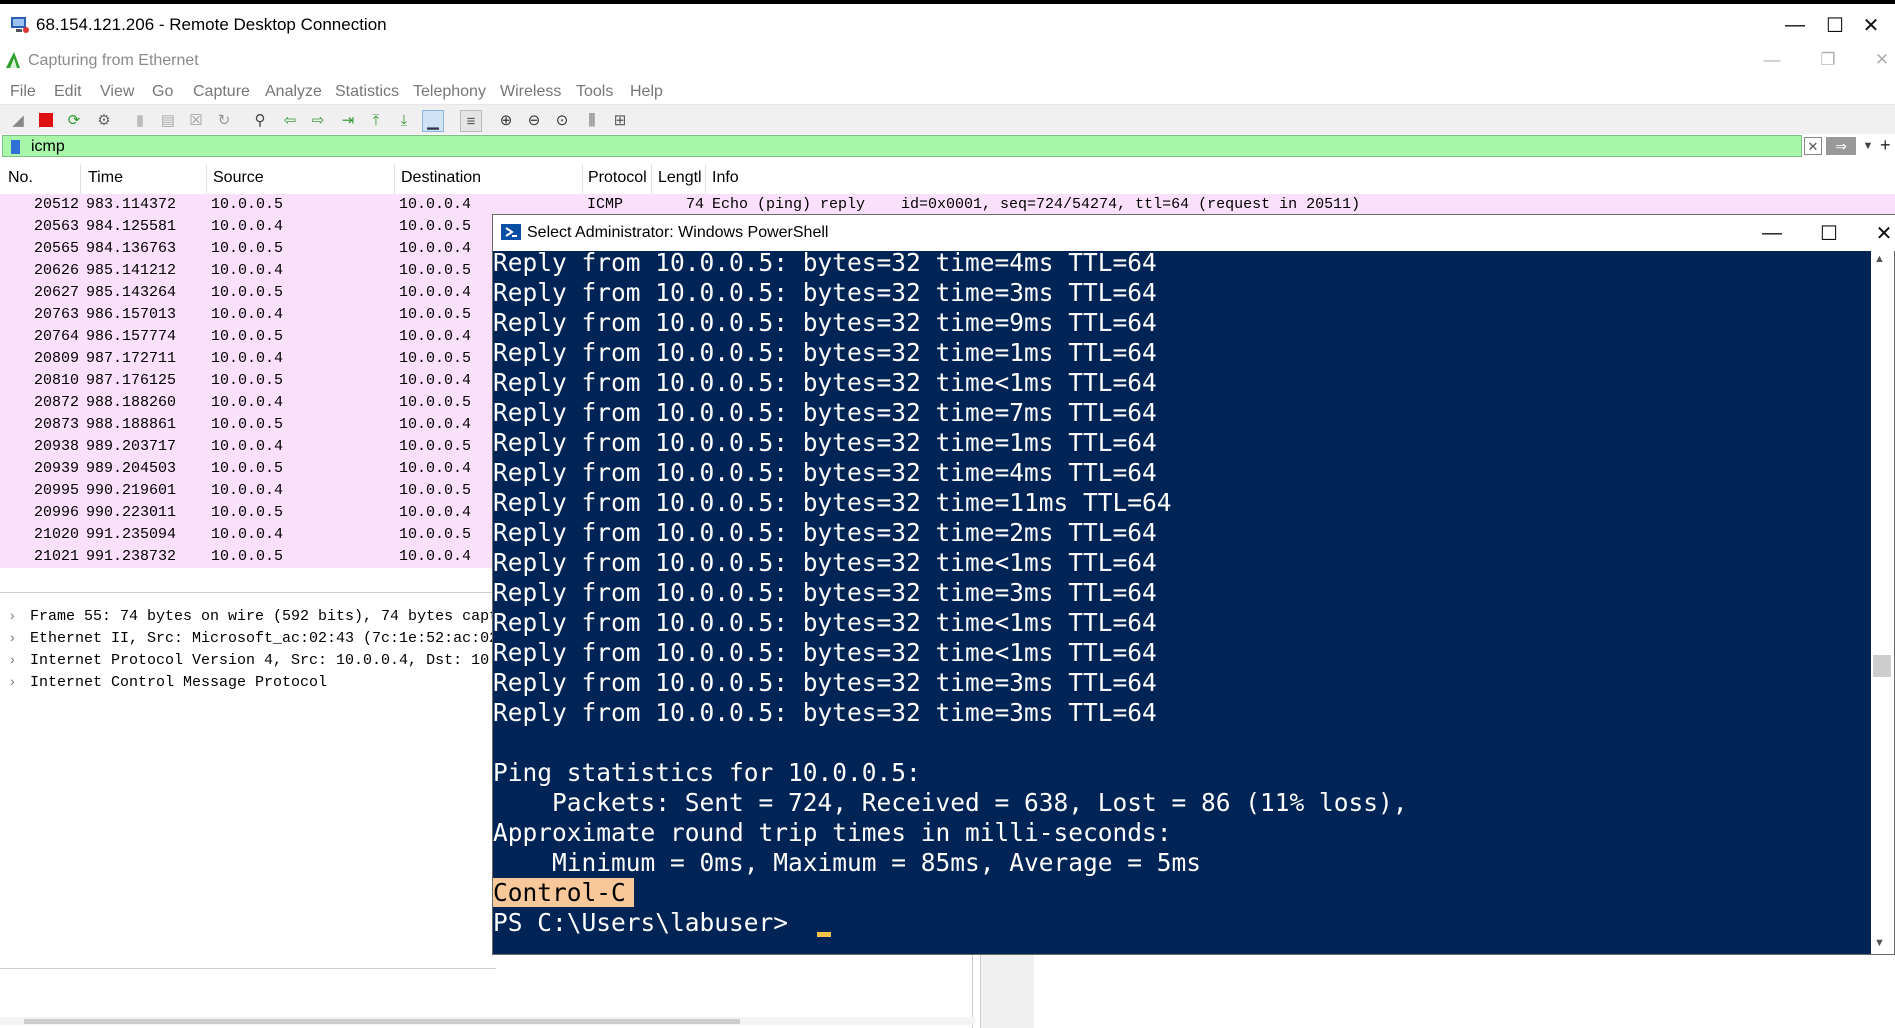  Describe the element at coordinates (367, 92) in the screenshot. I see `menu-statistics: Statistics` at that location.